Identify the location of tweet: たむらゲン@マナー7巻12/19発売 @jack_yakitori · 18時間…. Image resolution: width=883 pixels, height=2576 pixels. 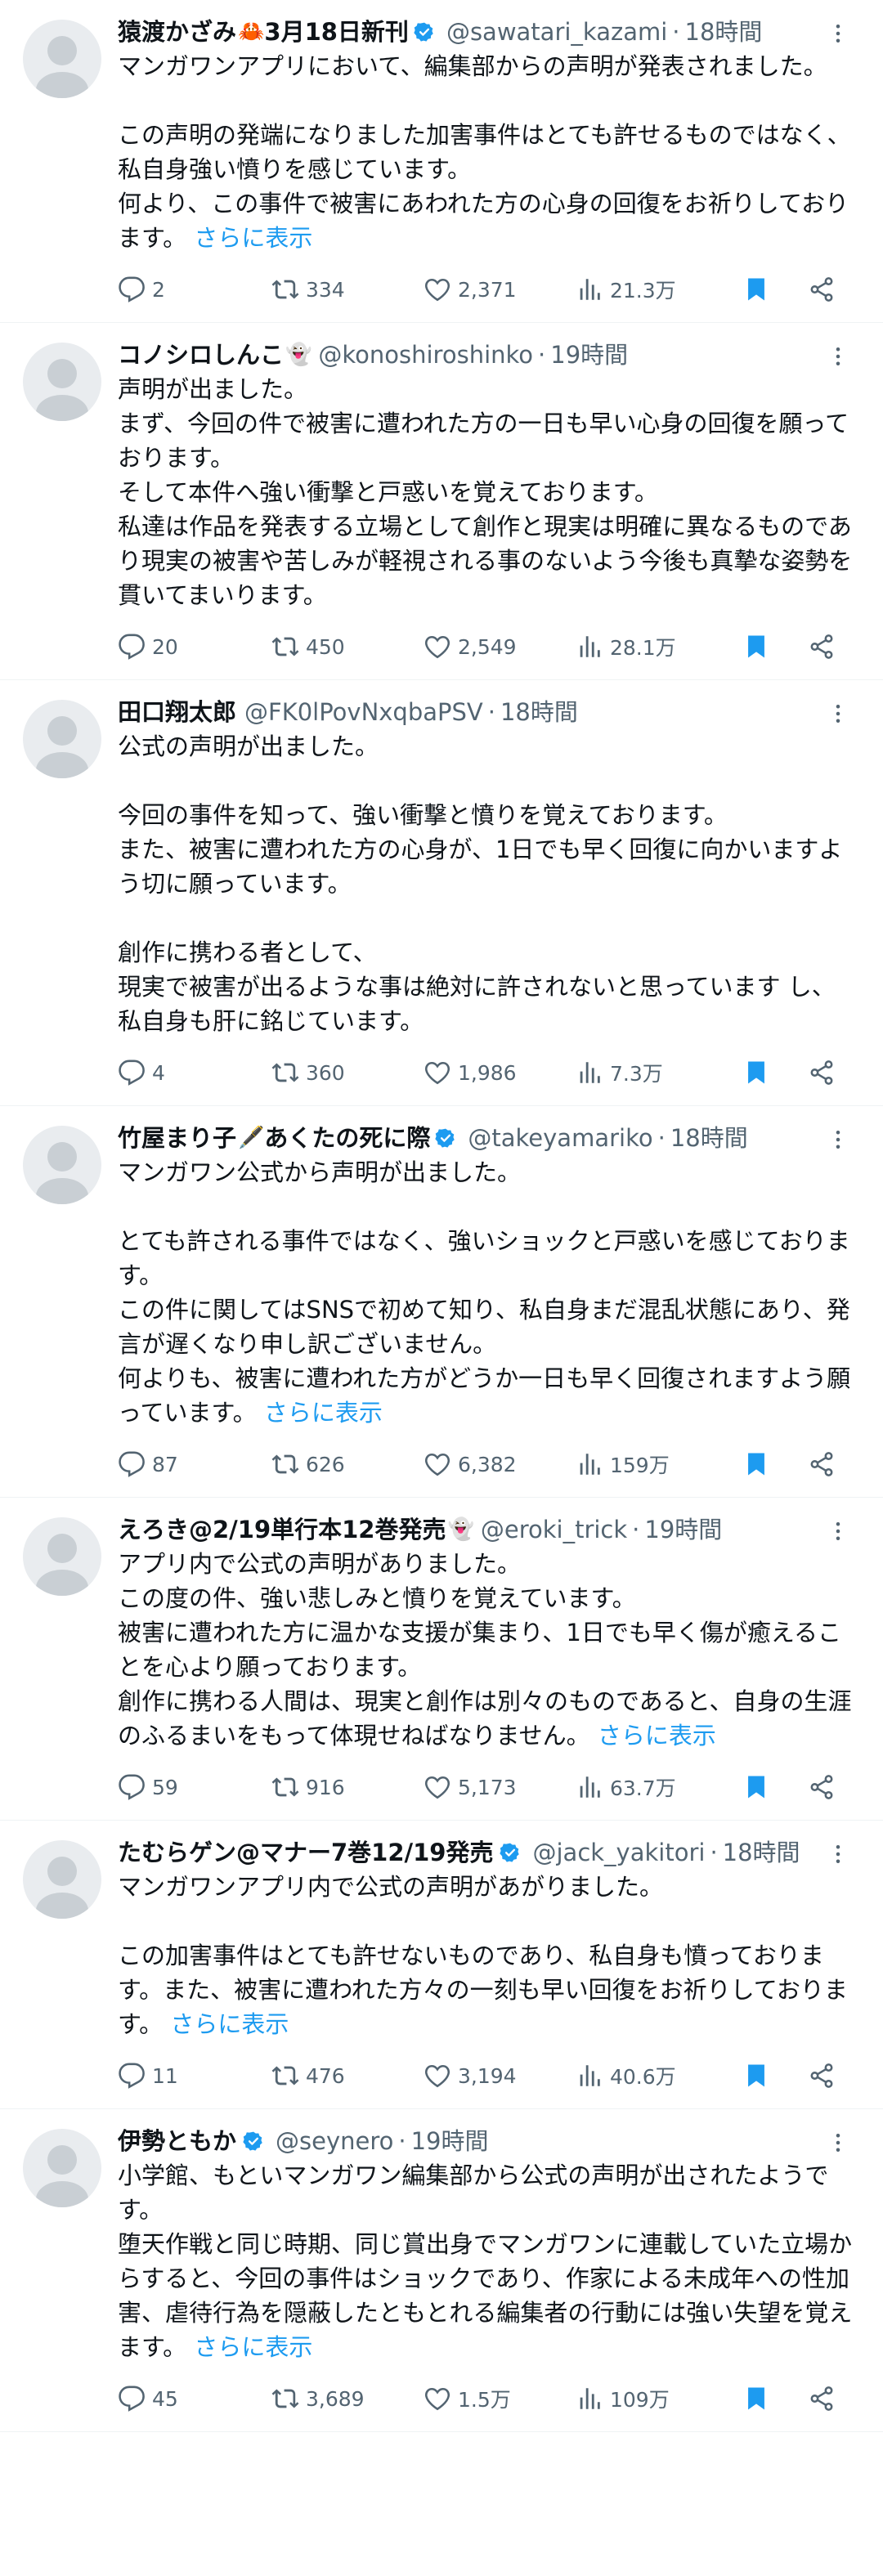
(441, 1965).